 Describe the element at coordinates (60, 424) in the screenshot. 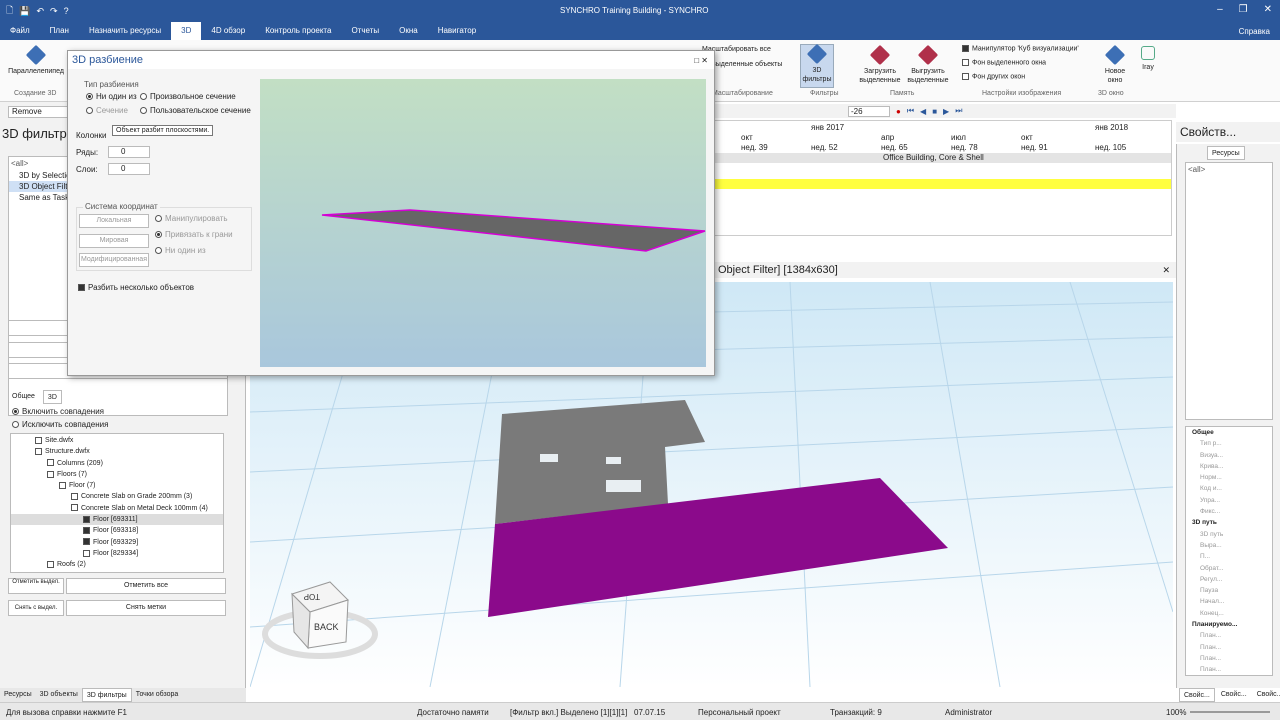

I see `exclude-matches-option: Исключить совпадения` at that location.